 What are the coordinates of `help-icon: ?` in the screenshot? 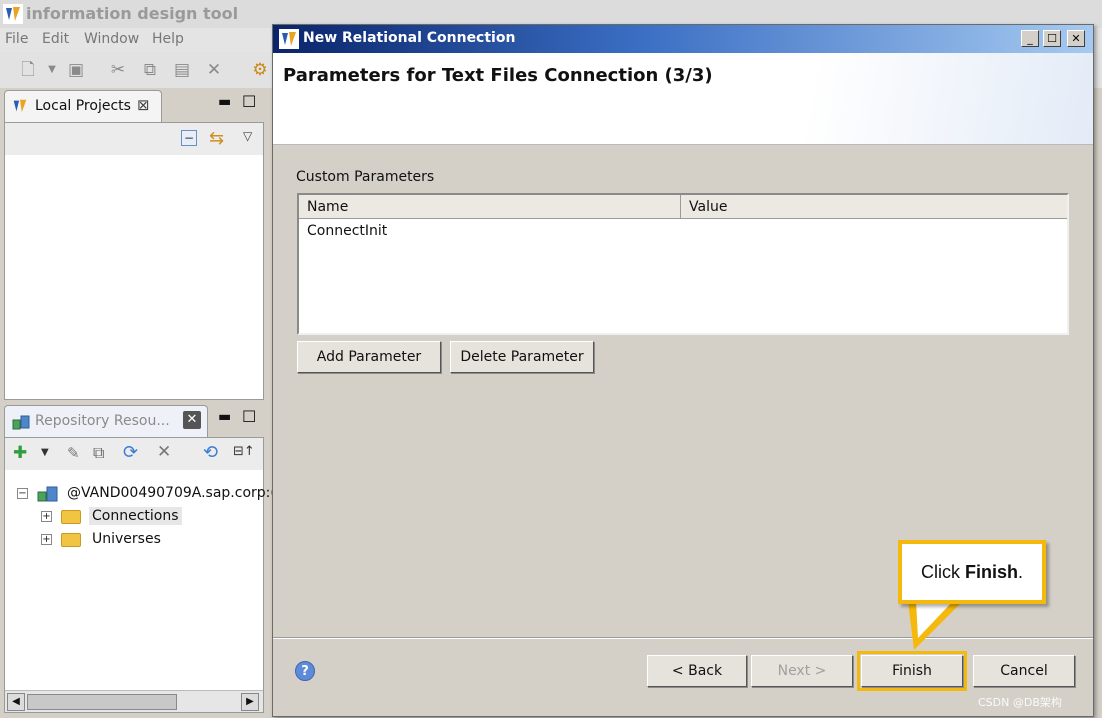 It's located at (305, 671).